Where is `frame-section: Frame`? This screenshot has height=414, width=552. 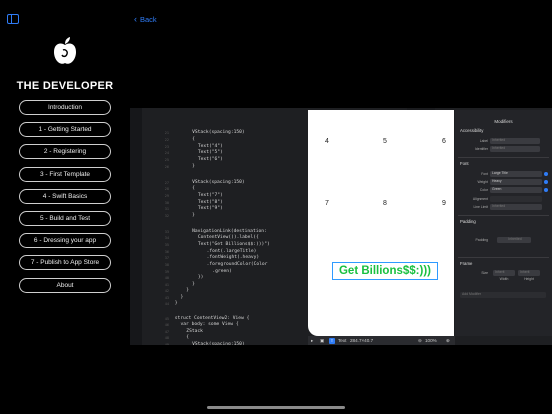
frame-section: Frame is located at coordinates (466, 263).